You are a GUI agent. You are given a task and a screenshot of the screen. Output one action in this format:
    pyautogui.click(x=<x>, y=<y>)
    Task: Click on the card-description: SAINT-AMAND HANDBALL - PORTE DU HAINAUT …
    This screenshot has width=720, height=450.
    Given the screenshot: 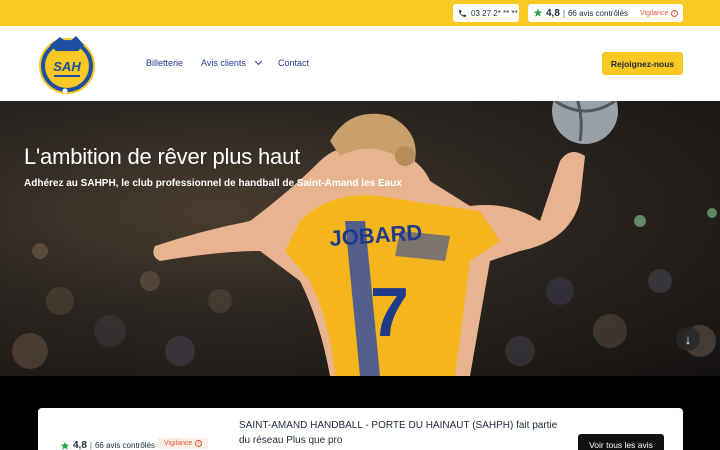 What is the action you would take?
    pyautogui.click(x=398, y=433)
    